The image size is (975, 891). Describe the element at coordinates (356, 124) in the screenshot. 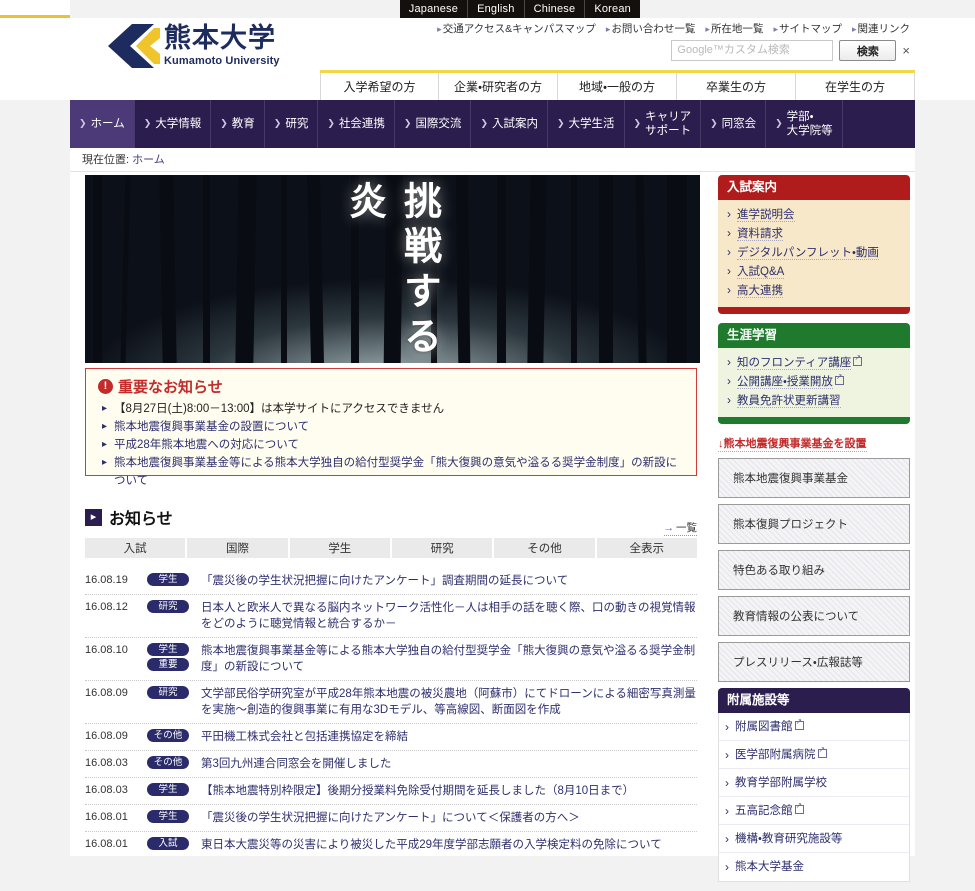

I see `nav-item-4: ❯ 社会連携` at that location.